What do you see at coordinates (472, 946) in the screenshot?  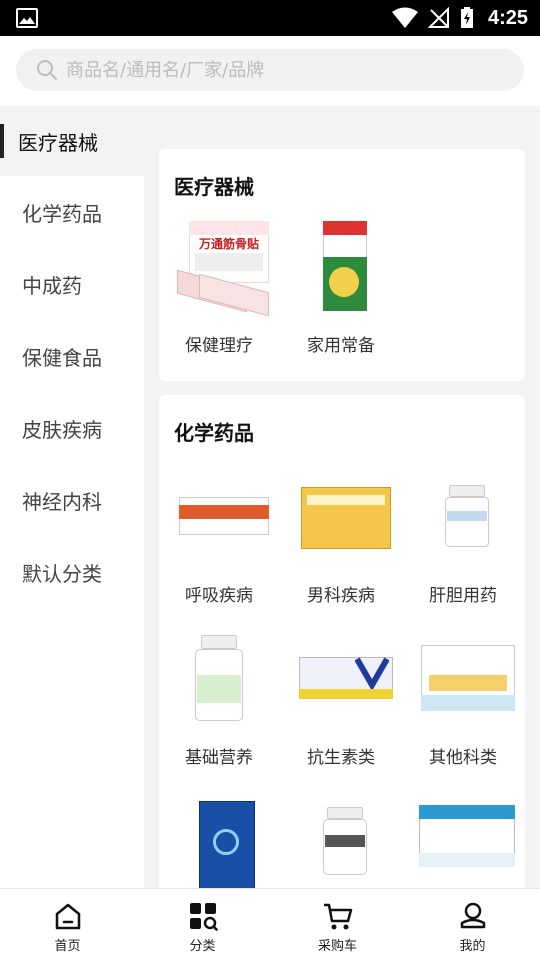 I see `nav-profile-label: 我的` at bounding box center [472, 946].